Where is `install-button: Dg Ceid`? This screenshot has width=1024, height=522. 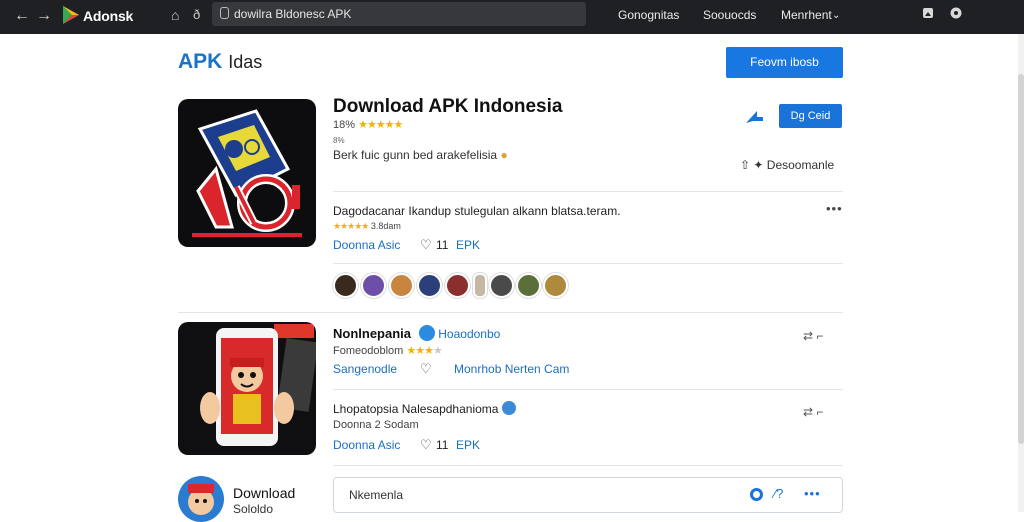
install-button: Dg Ceid is located at coordinates (810, 116).